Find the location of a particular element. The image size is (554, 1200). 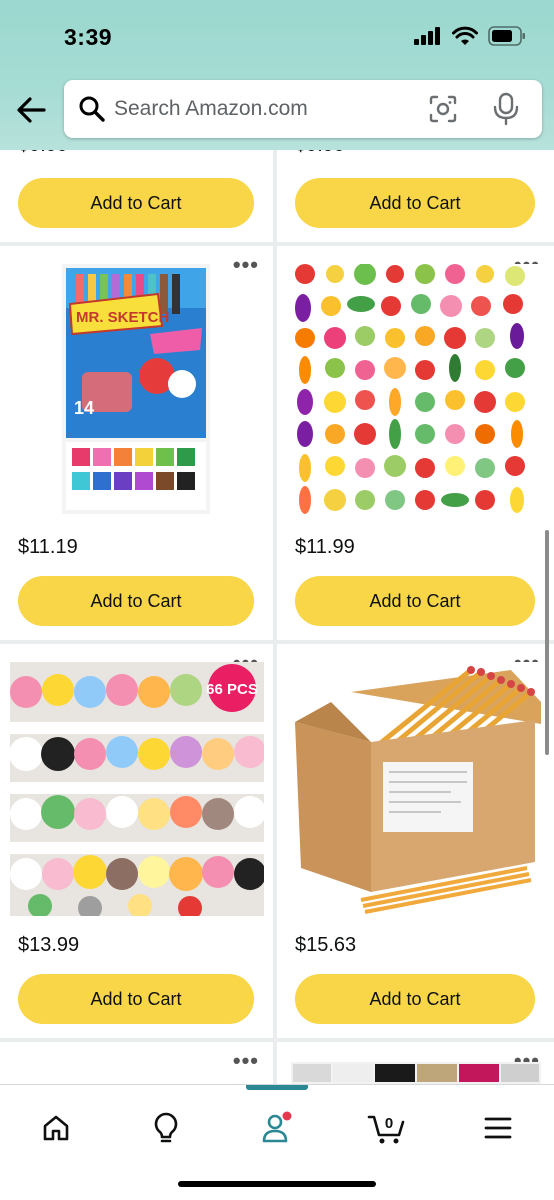

battery-icon is located at coordinates (506, 36).